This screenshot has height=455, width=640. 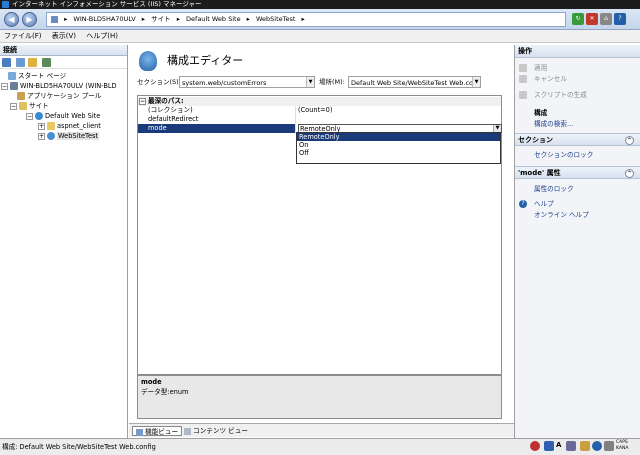 What do you see at coordinates (577, 95) in the screenshot?
I see `action-generate-script: スクリプトの生成` at bounding box center [577, 95].